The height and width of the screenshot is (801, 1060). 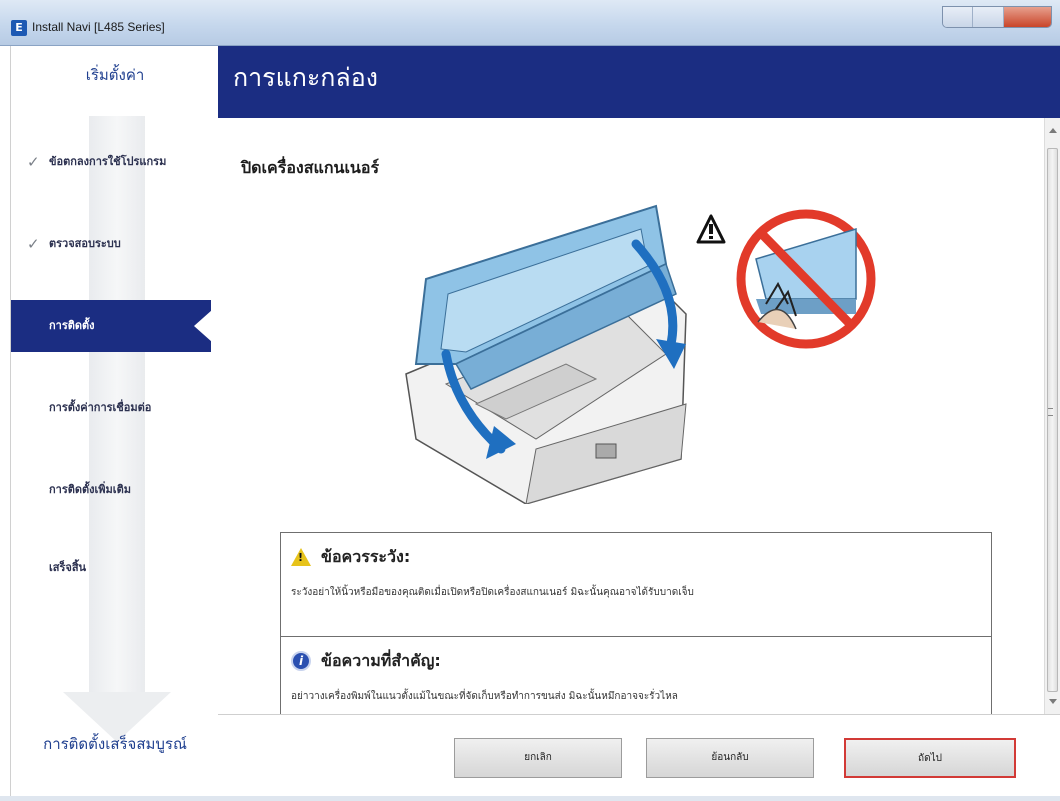 I want to click on do-not-pinch-prohibition-icon, so click(x=806, y=279).